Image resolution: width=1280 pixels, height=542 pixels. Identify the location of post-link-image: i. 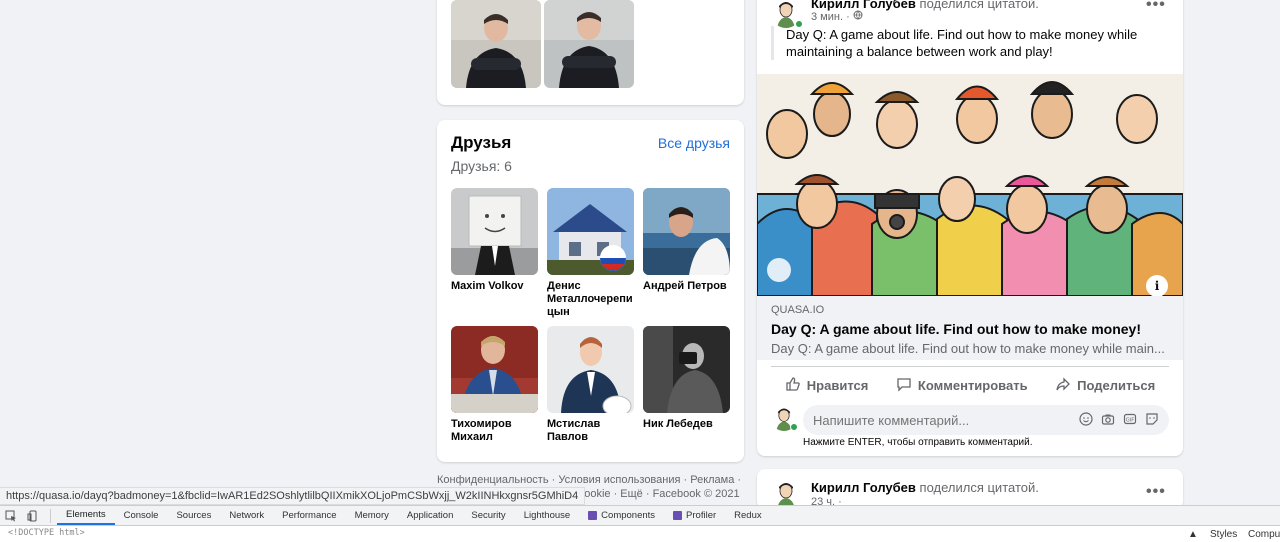
(970, 185).